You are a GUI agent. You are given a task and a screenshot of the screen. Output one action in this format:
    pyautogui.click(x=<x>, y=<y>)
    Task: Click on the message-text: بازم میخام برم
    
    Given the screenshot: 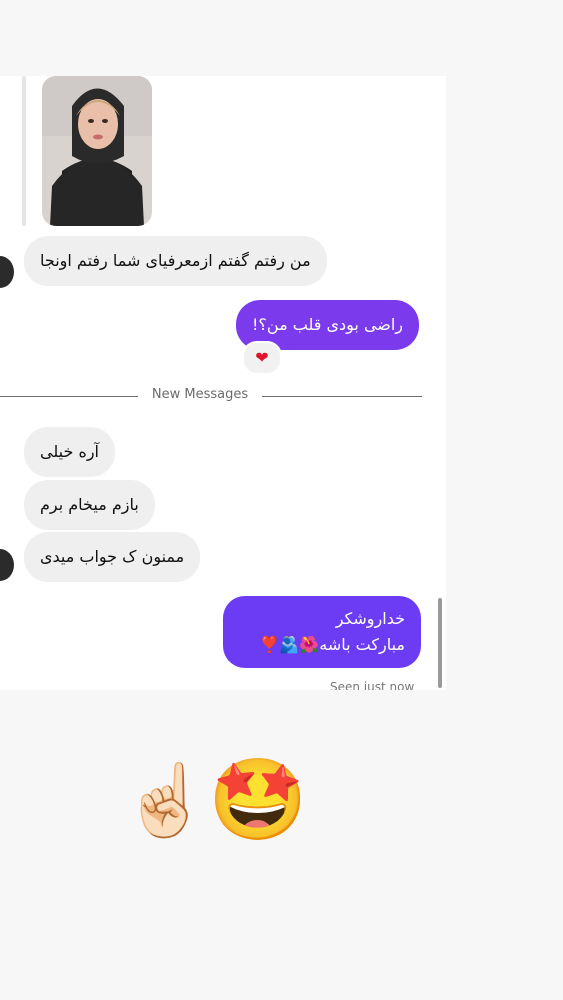 What is the action you would take?
    pyautogui.click(x=89, y=504)
    